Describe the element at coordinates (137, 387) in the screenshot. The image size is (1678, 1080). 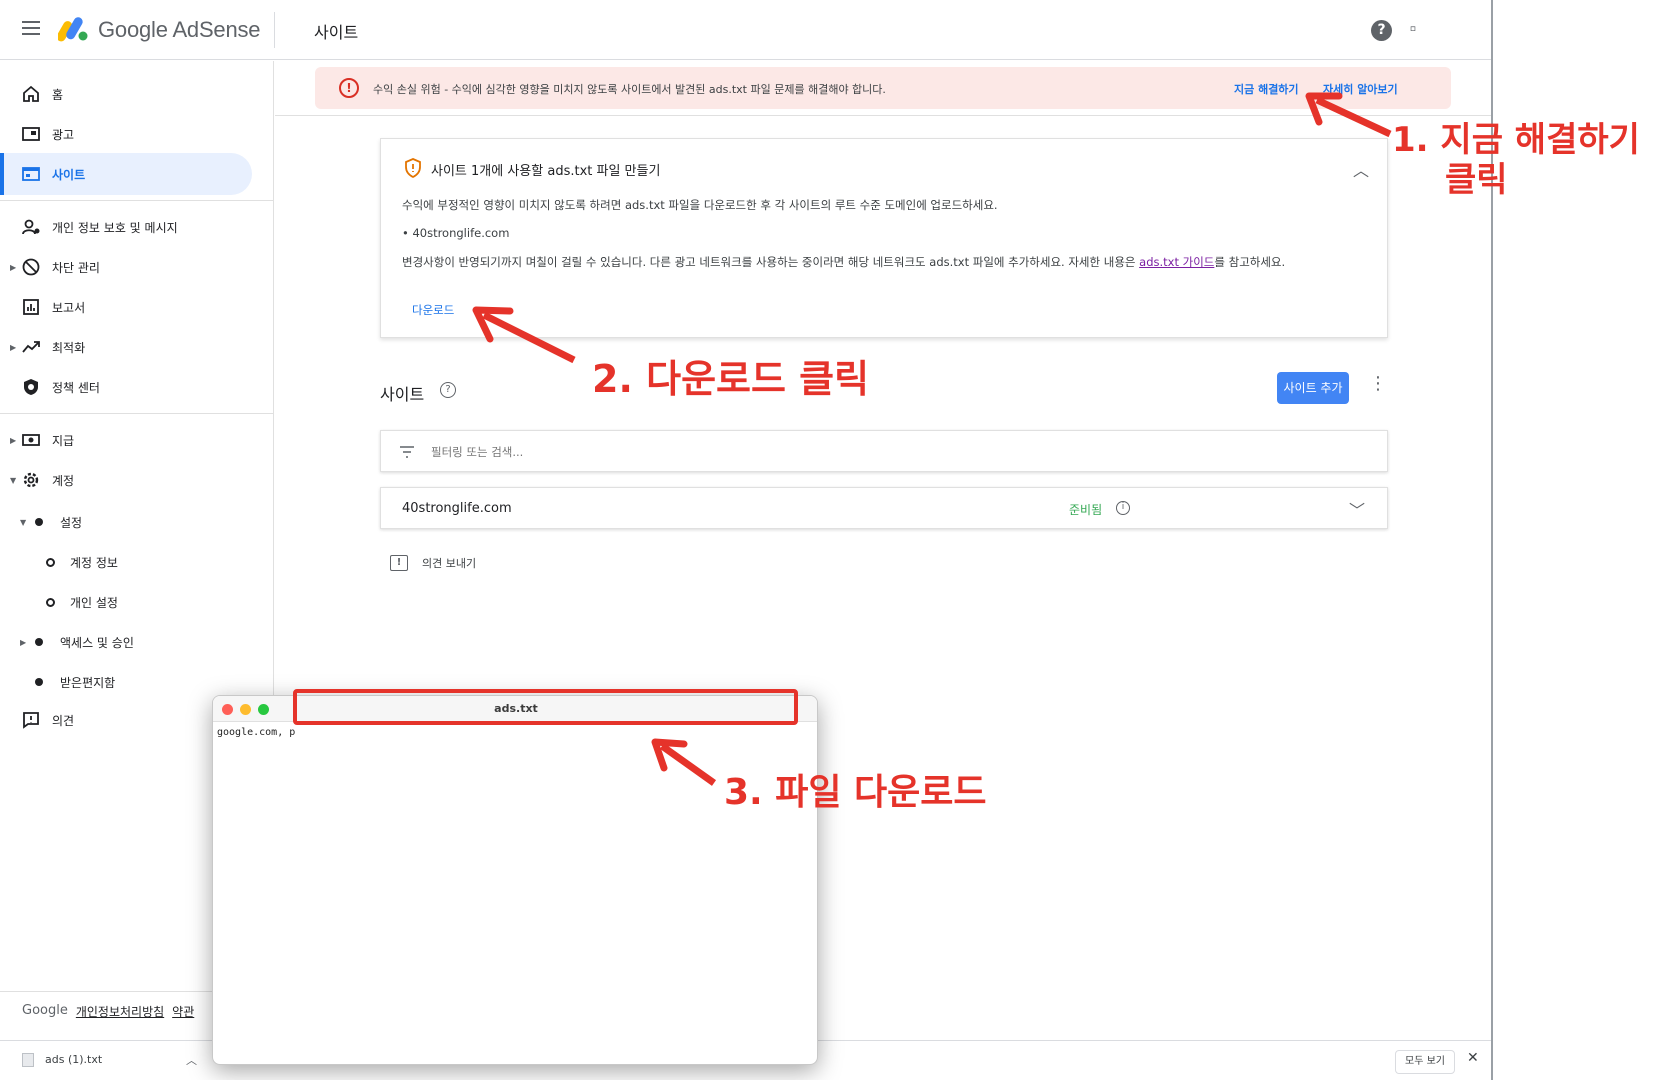
I see `sidebar-item-policy: 정책 센터` at that location.